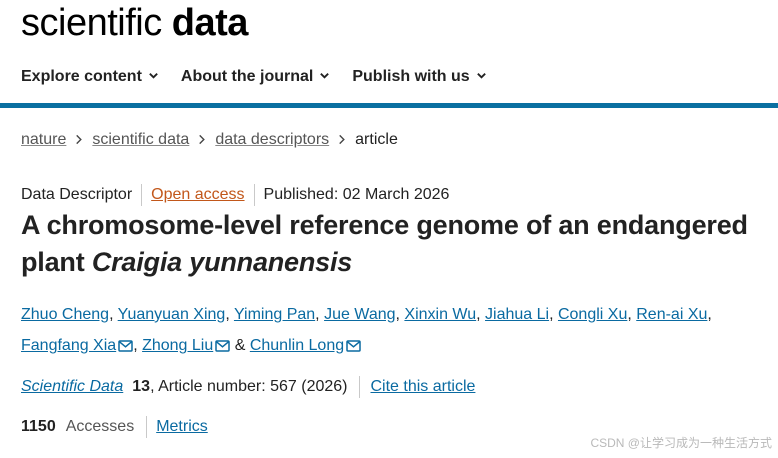 The width and height of the screenshot is (778, 458). I want to click on nav-about-journal: About the journal, so click(255, 77).